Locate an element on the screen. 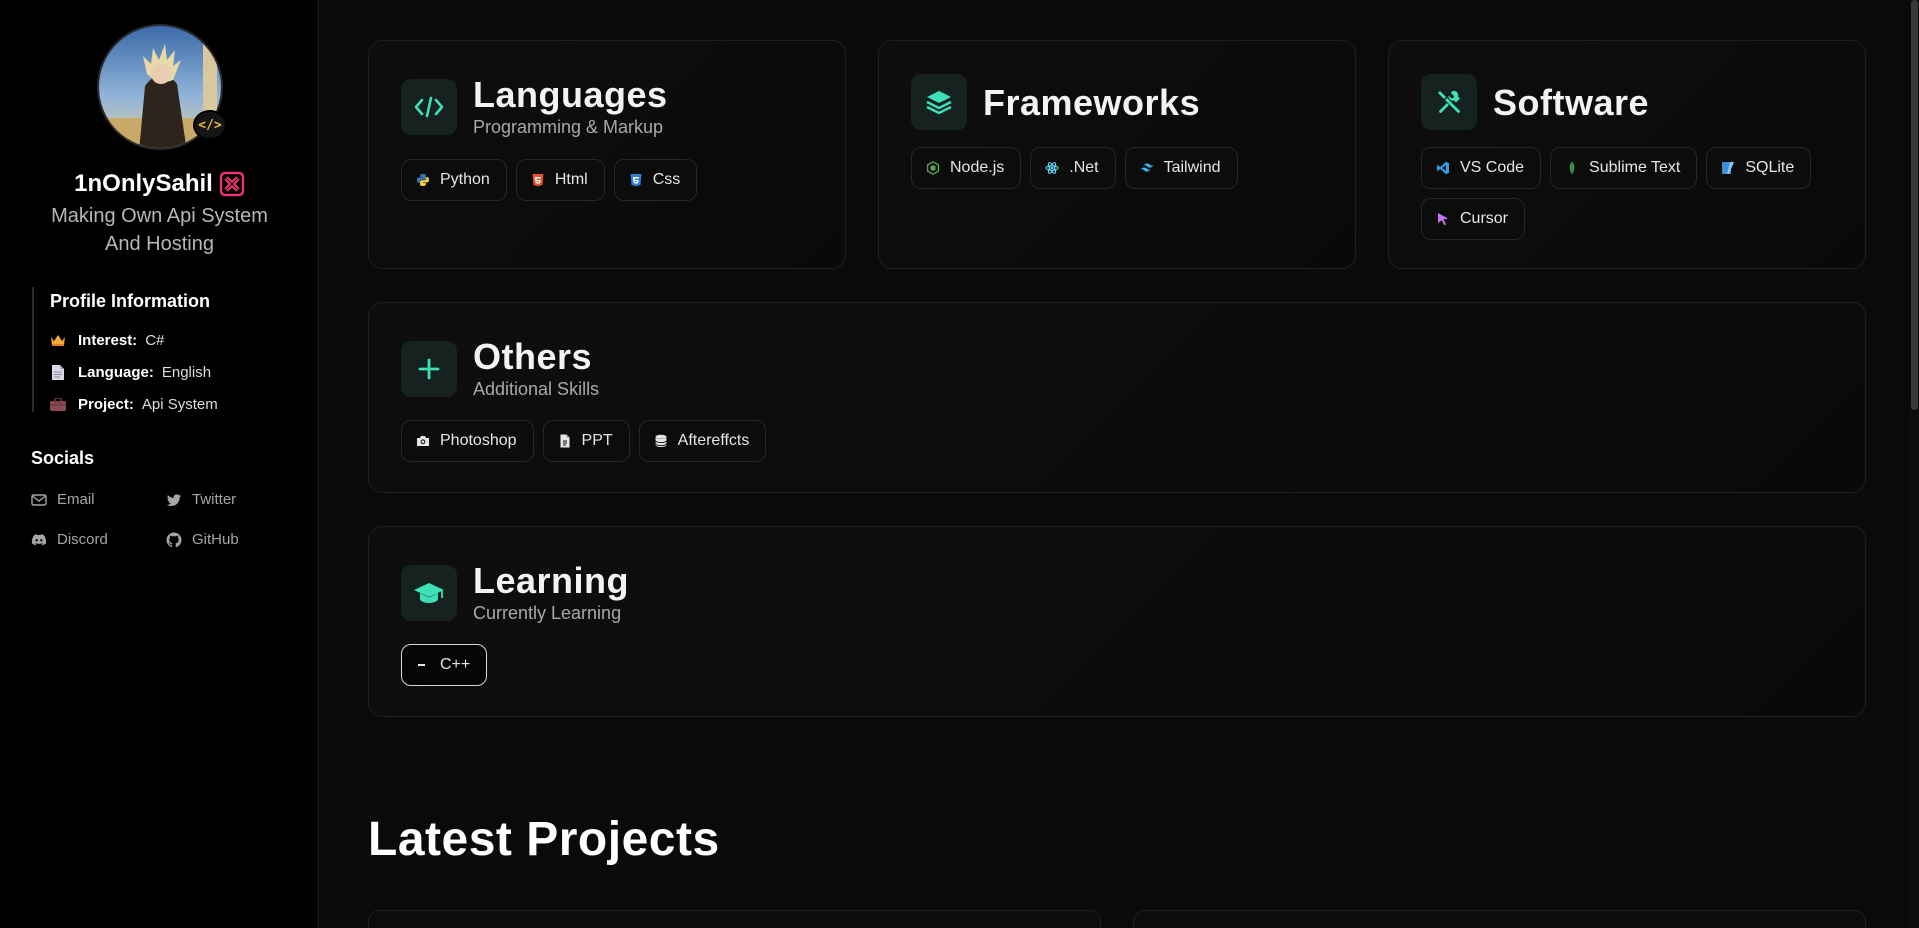 The image size is (1919, 928). chip-list: C++ is located at coordinates (801, 665).